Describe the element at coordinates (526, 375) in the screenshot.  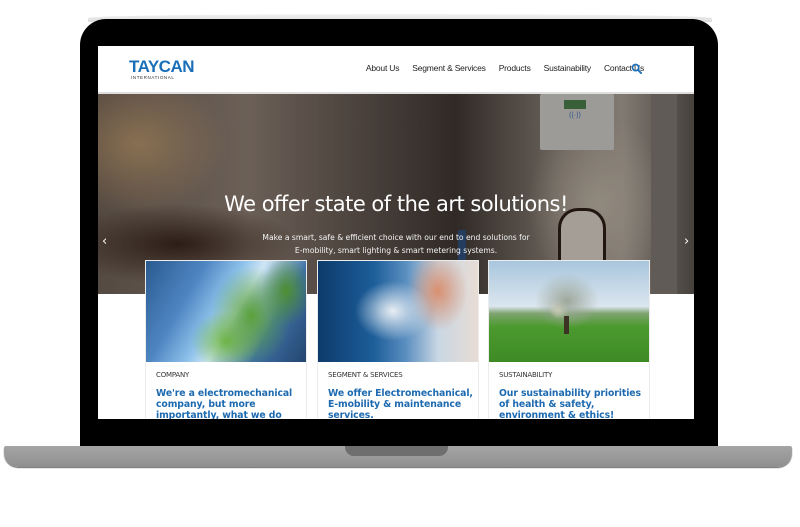
I see `card-label: SUSTAINABILITY` at that location.